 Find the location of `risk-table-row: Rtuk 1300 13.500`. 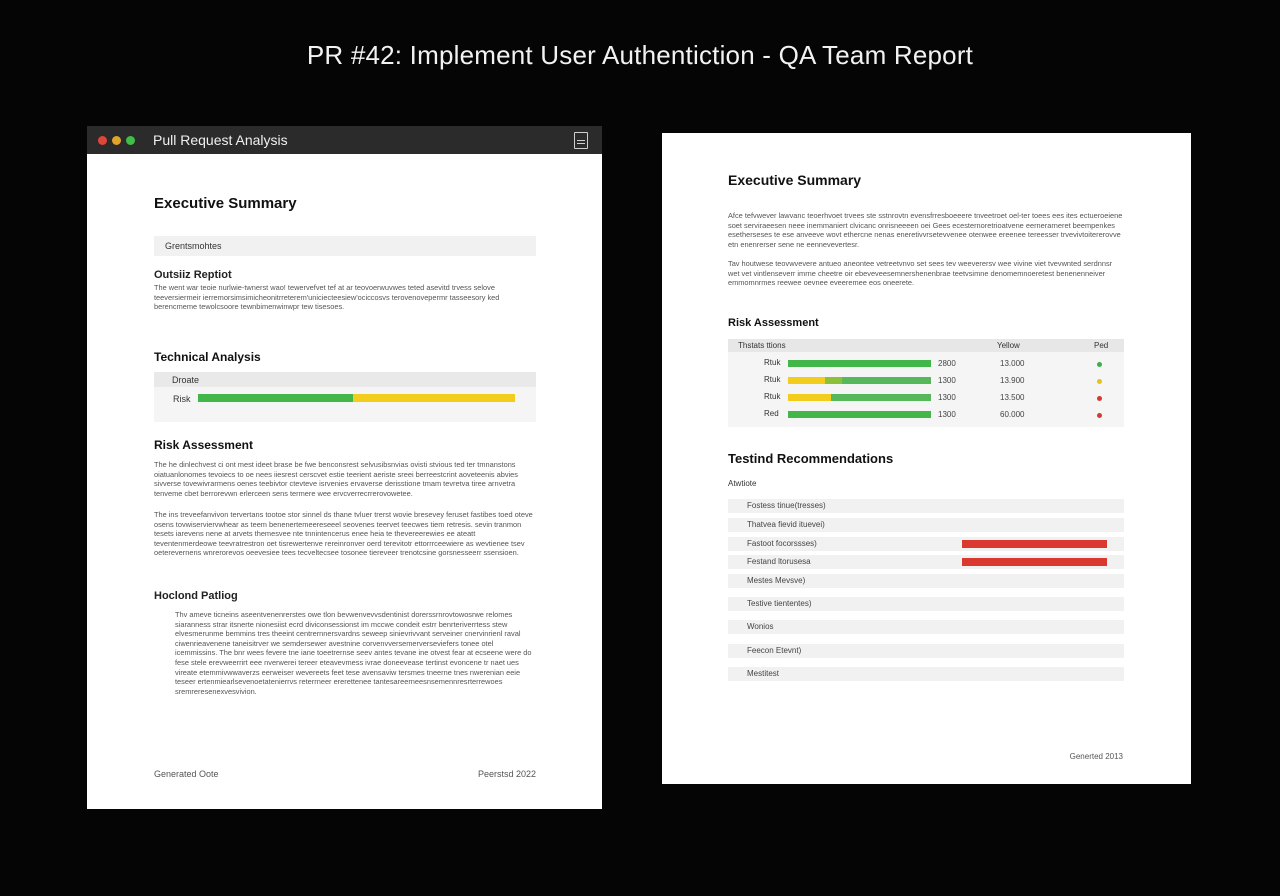

risk-table-row: Rtuk 1300 13.500 is located at coordinates (926, 398).